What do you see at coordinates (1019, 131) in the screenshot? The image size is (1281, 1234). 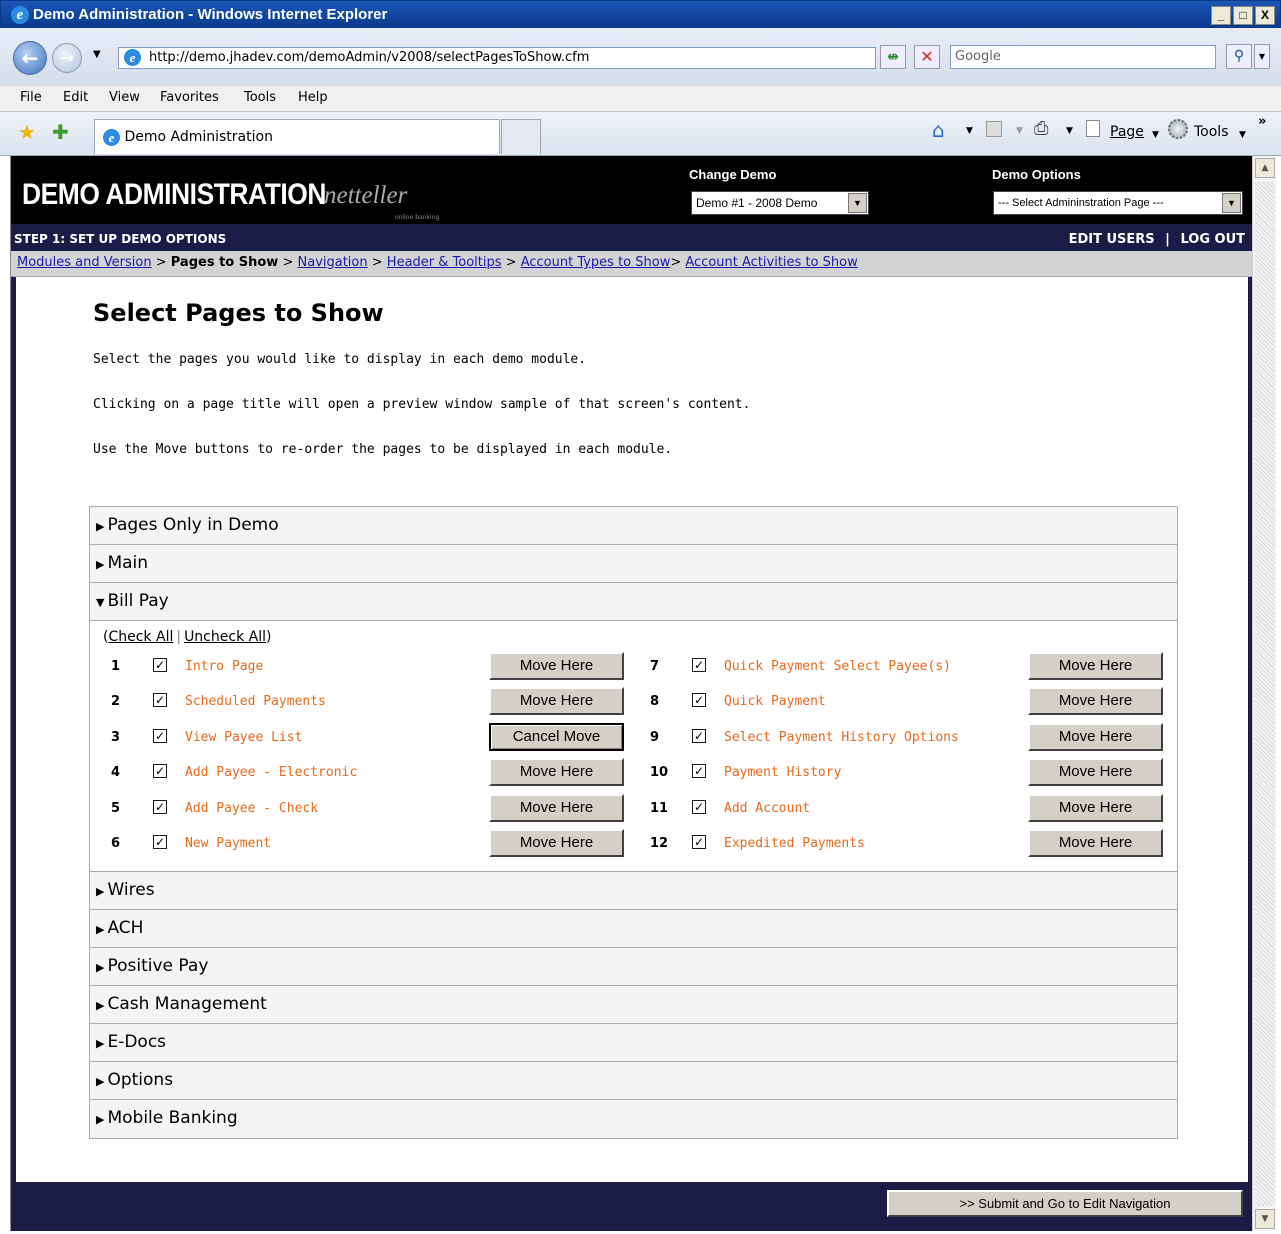 I see `feeds-dropdown-icon: ▼` at bounding box center [1019, 131].